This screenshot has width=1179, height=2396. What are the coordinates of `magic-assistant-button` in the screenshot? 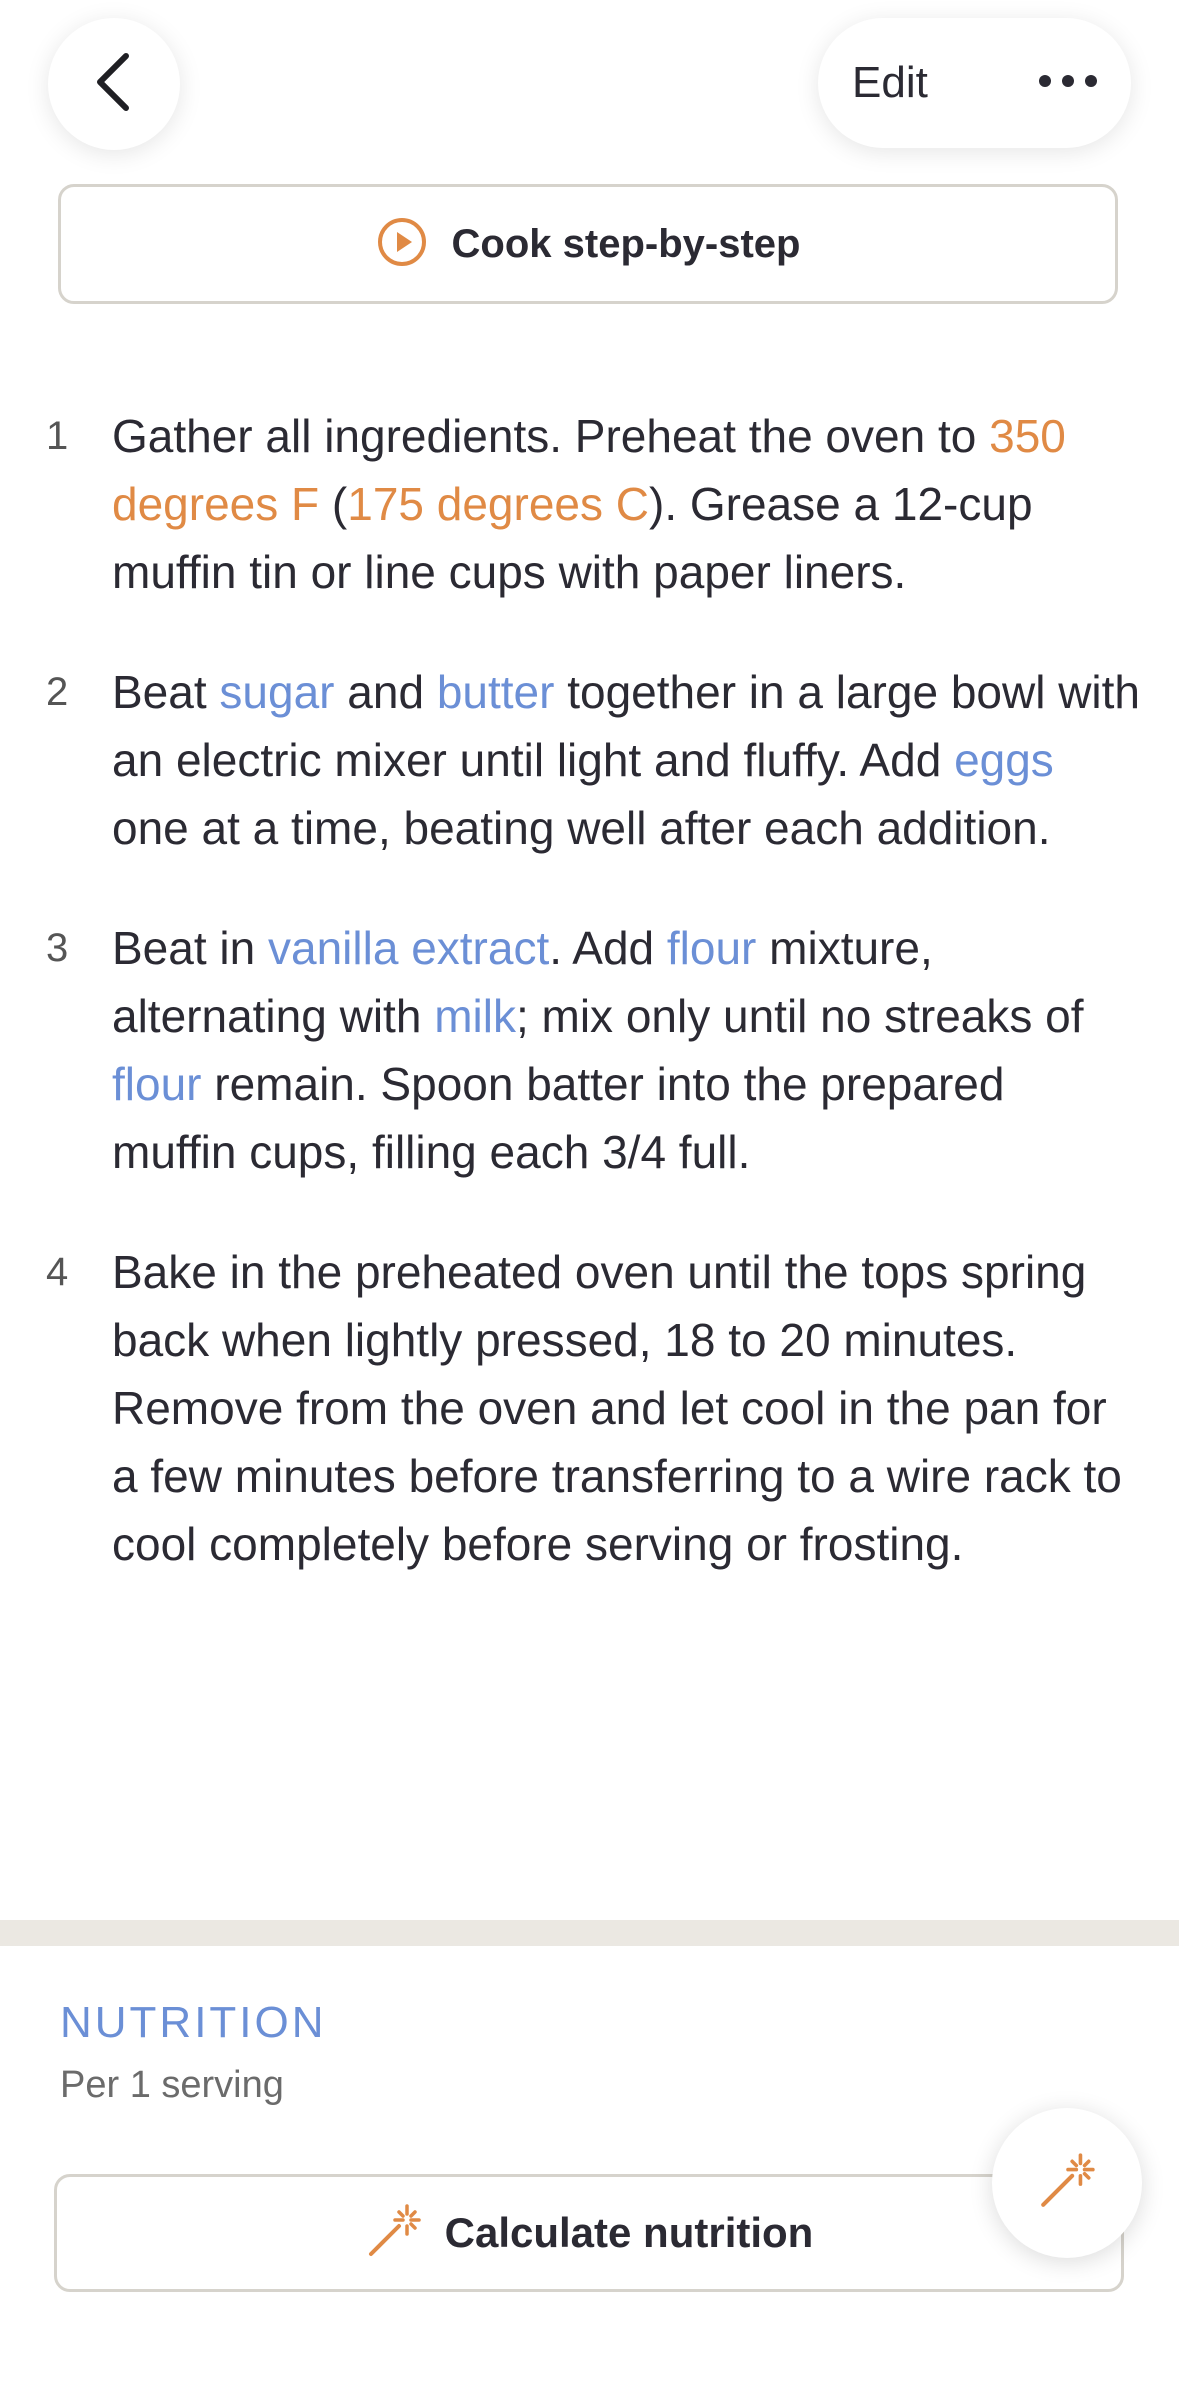 It's located at (1067, 2183).